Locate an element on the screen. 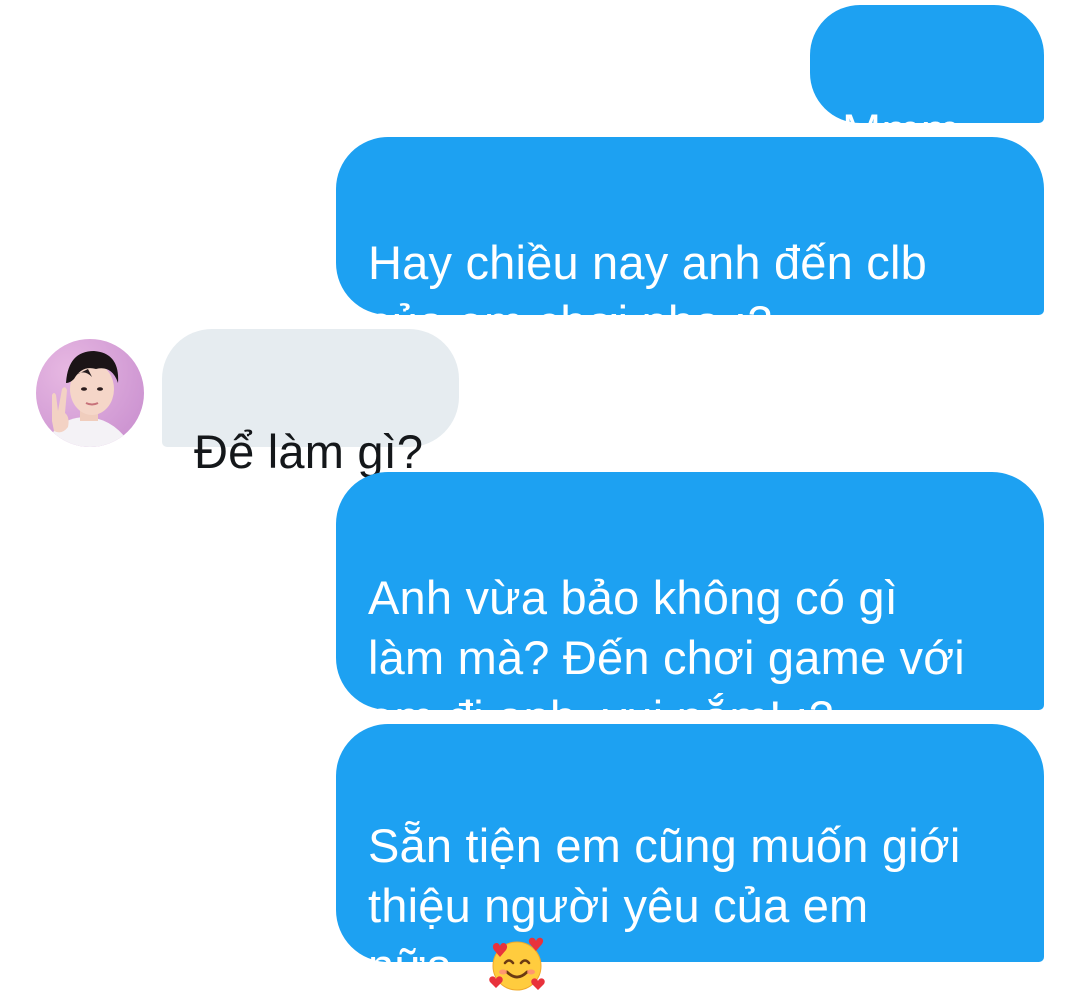 The height and width of the screenshot is (1008, 1080). received-message-bubble: Để làm gì? is located at coordinates (310, 403).